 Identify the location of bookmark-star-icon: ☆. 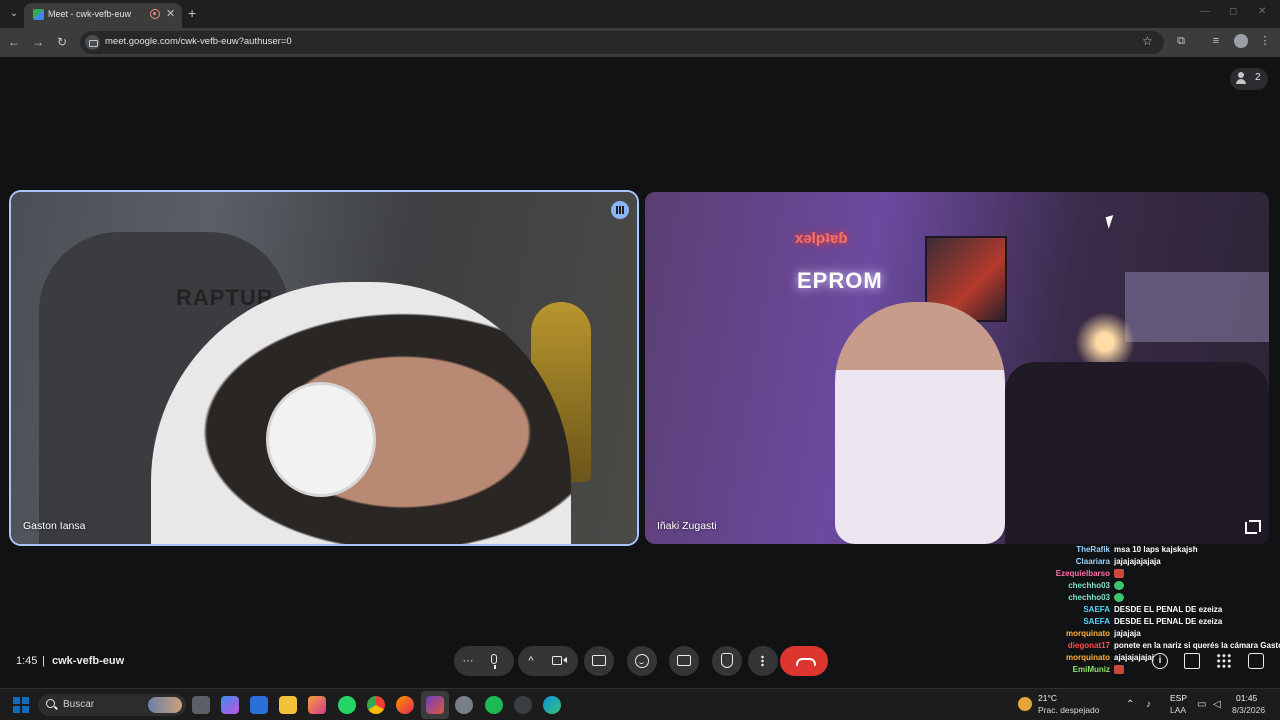
(1147, 41).